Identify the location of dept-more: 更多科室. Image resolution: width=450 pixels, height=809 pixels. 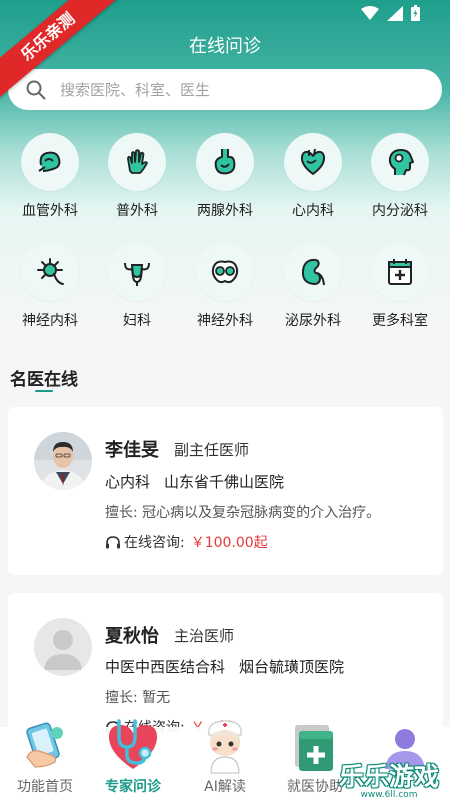
(400, 286).